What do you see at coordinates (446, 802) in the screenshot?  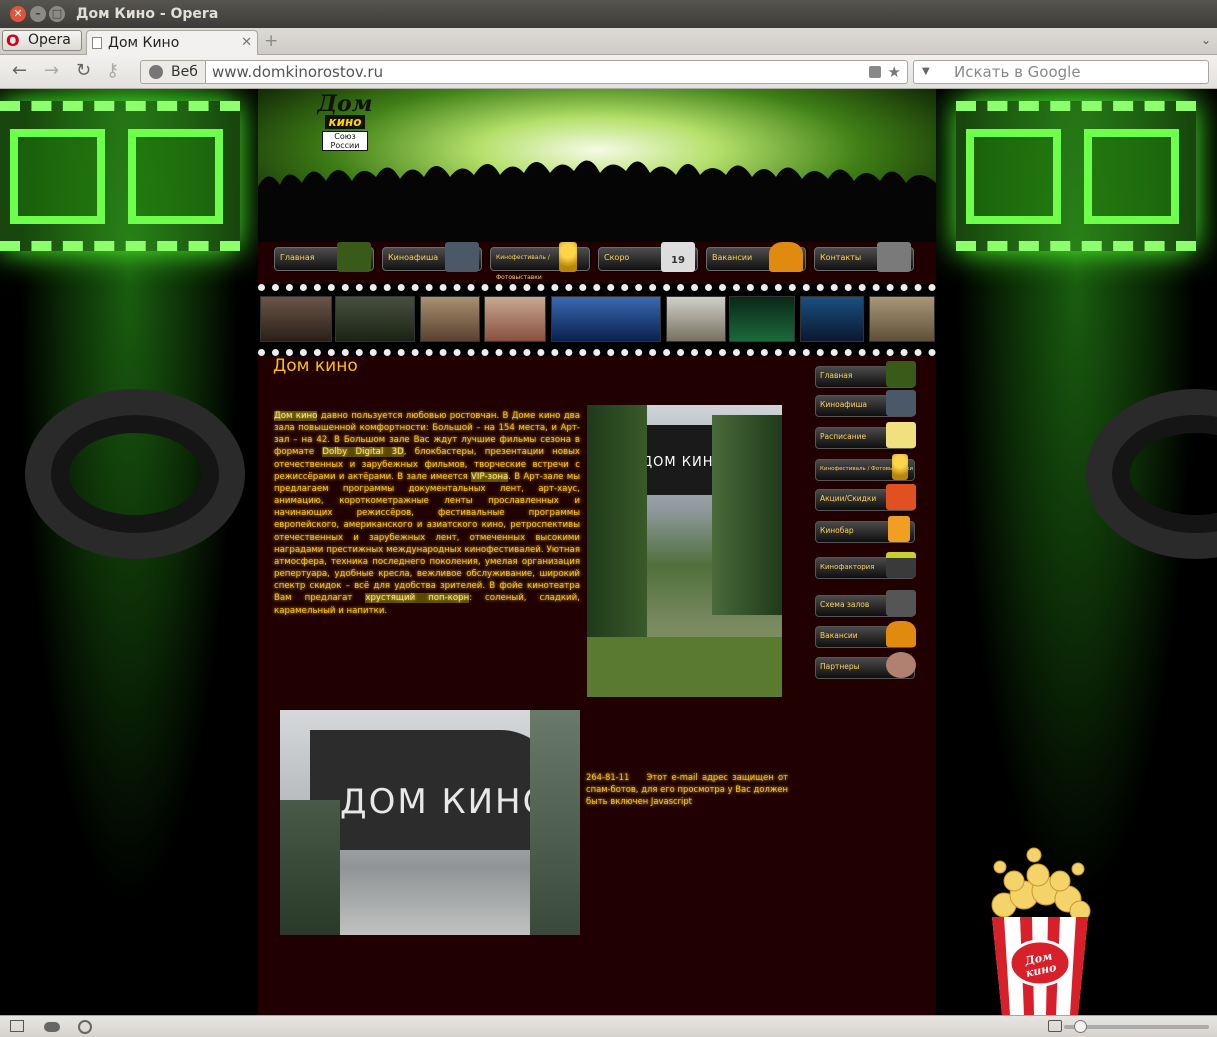 I see `photo-sign: ДОМ КИНО` at bounding box center [446, 802].